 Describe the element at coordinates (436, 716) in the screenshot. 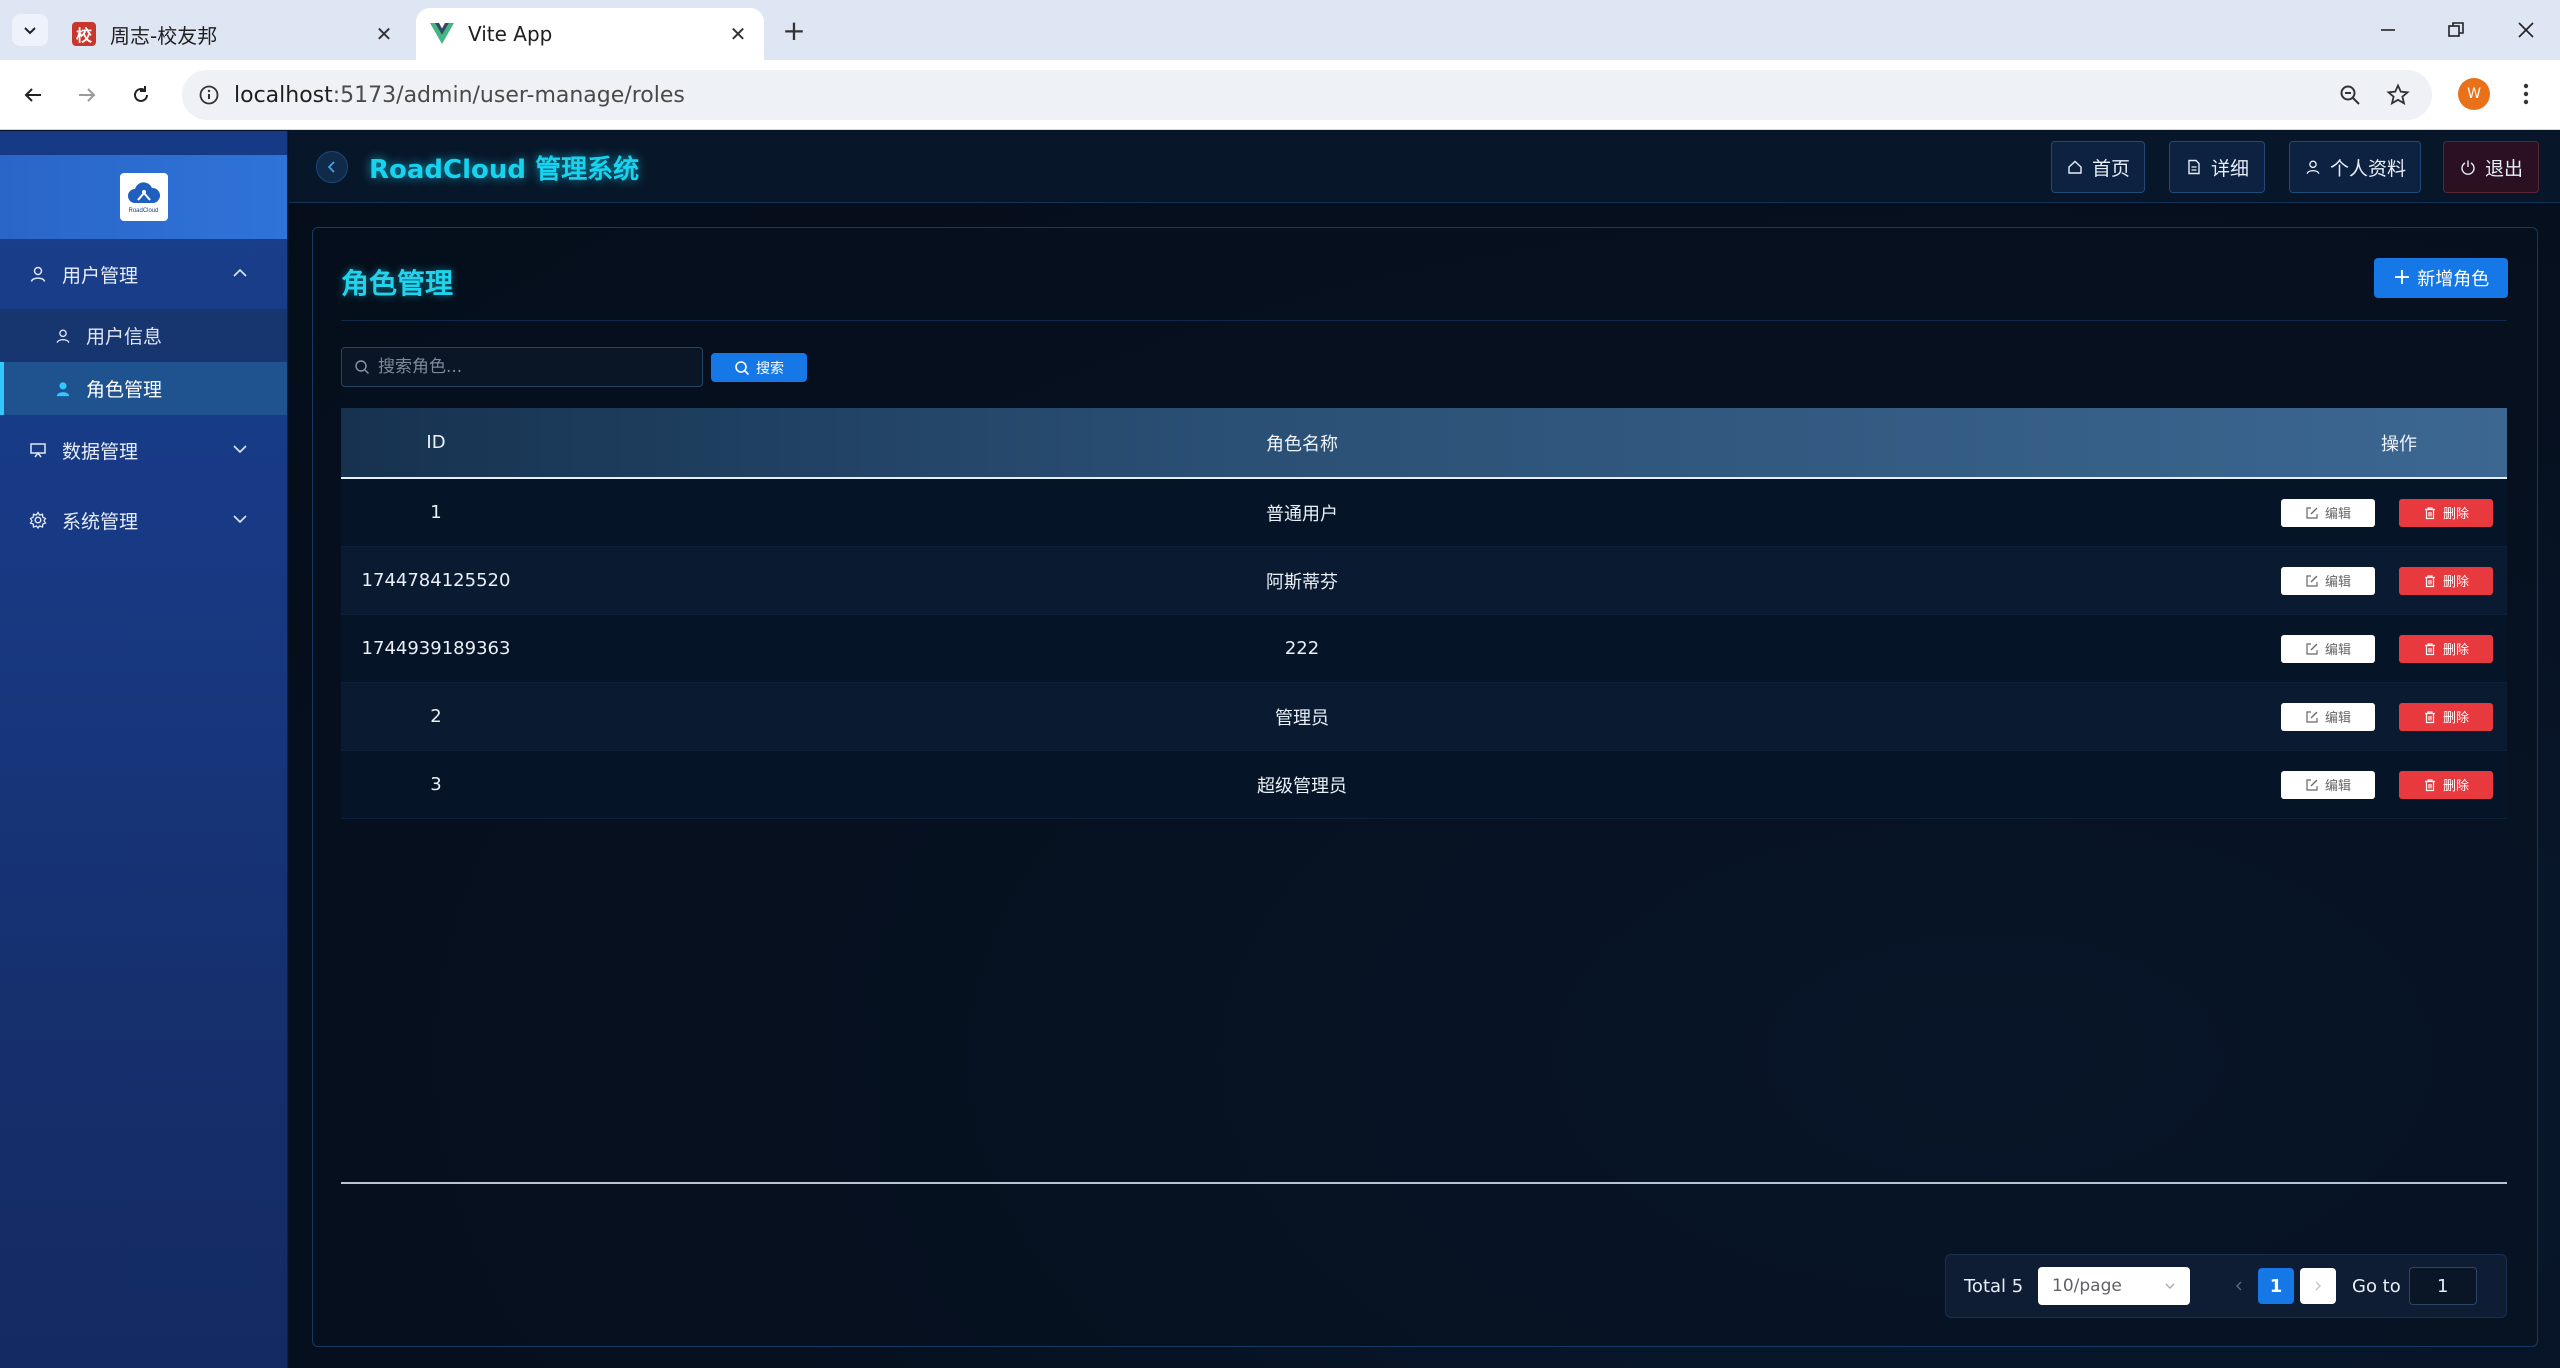

I see `cell-id: 2` at that location.